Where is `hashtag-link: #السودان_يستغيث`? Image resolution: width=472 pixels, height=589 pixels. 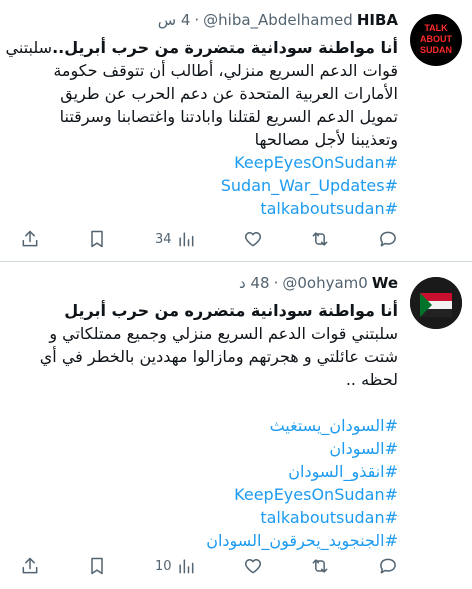
hashtag-link: #السودان_يستغيث is located at coordinates (212, 425).